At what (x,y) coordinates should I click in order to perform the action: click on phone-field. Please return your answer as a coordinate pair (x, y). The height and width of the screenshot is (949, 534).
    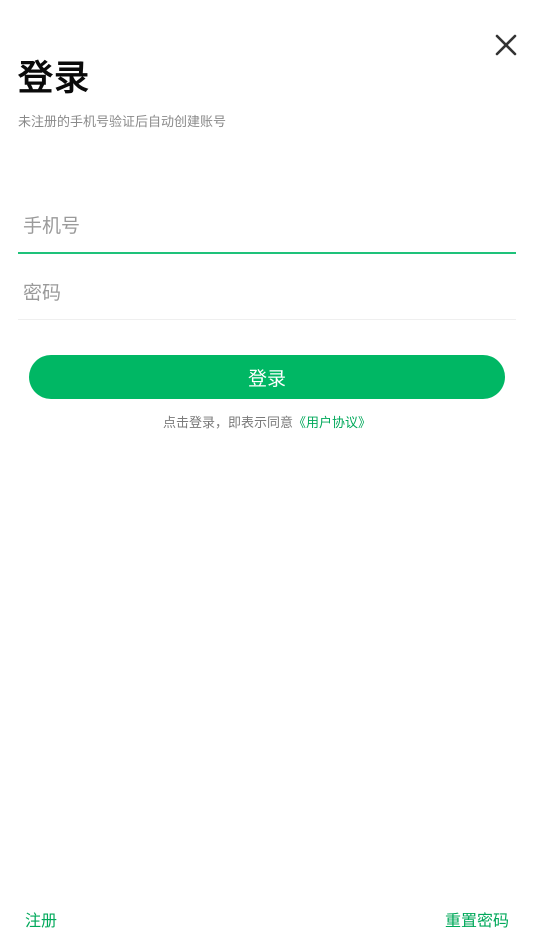
    Looking at the image, I should click on (267, 227).